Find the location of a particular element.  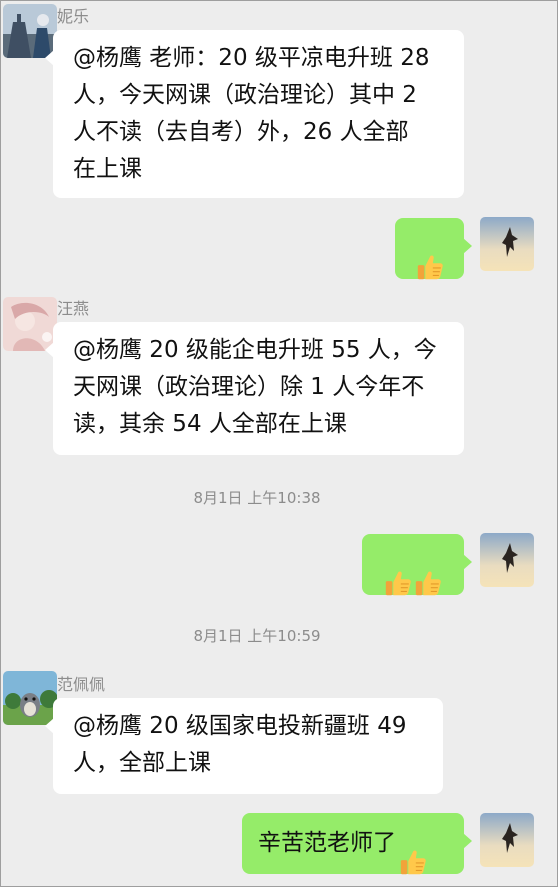

timestamp: 8月1日 上午10:59 is located at coordinates (257, 636).